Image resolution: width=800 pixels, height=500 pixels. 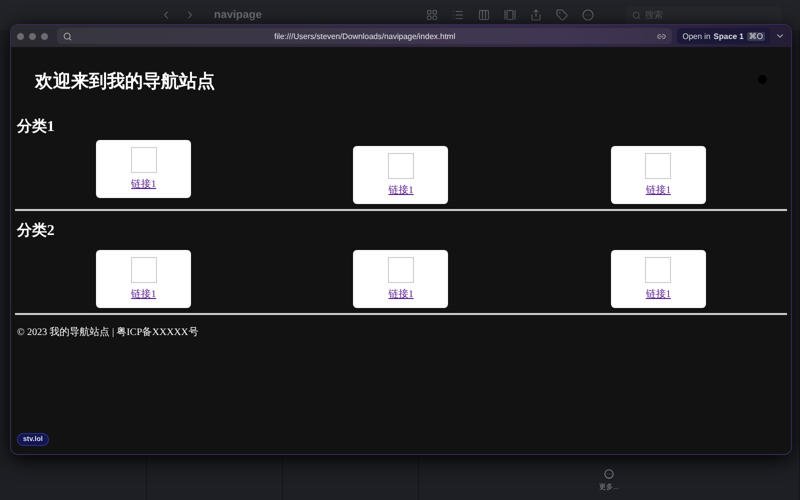 What do you see at coordinates (562, 15) in the screenshot?
I see `tag-icon` at bounding box center [562, 15].